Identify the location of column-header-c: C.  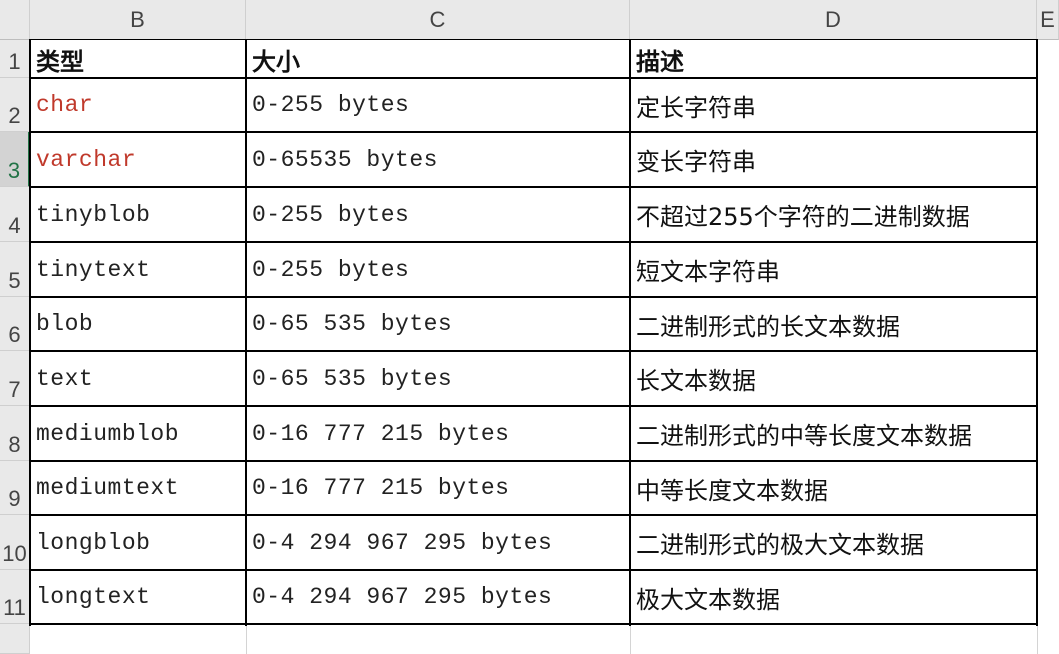
(438, 20).